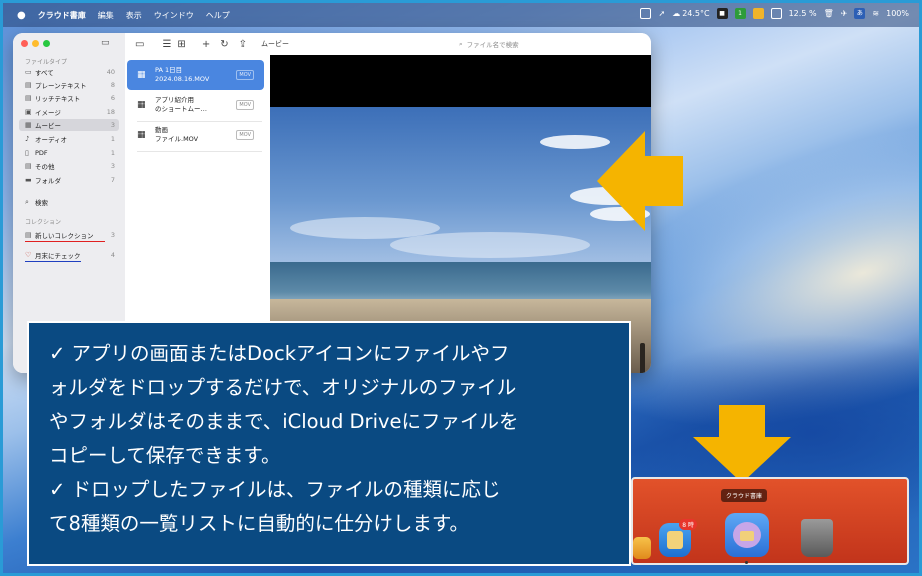 This screenshot has height=576, width=922. I want to click on minimize-button, so click(35, 43).